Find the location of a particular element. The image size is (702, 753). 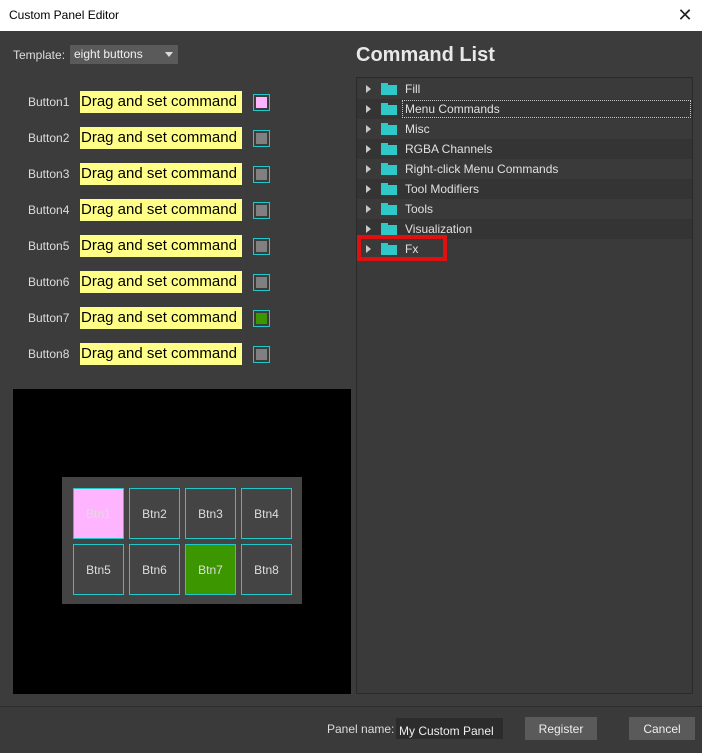

button-label: Button3 is located at coordinates (49, 174).